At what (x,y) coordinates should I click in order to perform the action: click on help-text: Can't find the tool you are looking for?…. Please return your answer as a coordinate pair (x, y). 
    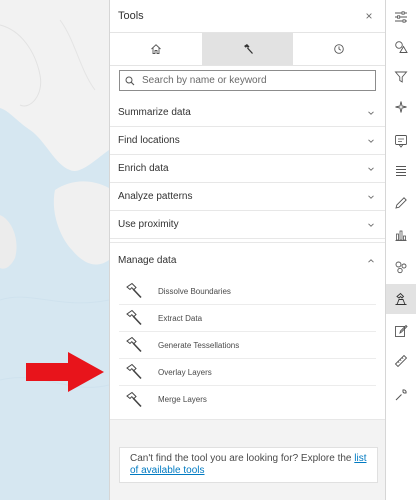
    Looking at the image, I should click on (242, 458).